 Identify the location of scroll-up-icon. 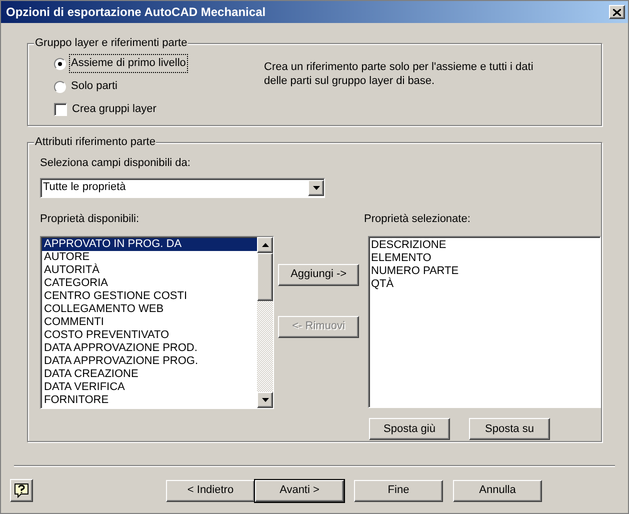
(265, 245).